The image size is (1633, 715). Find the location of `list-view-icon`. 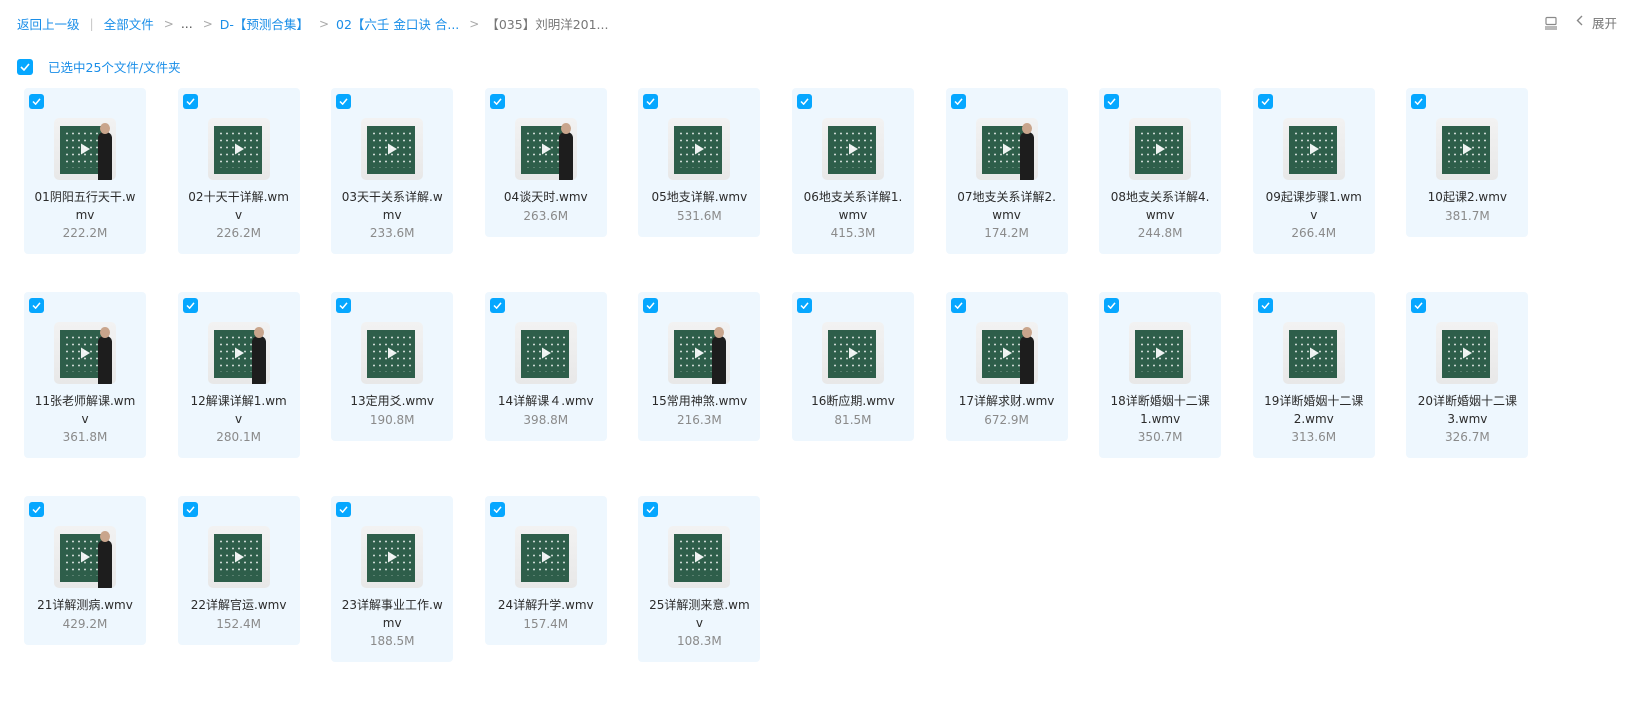

list-view-icon is located at coordinates (1551, 23).